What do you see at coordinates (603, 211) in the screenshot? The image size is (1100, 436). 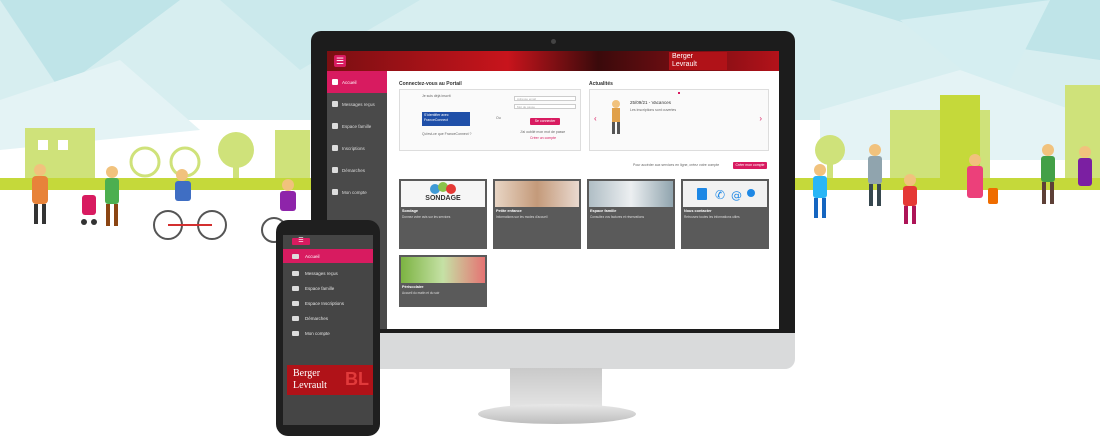 I see `tile-title: Espace famille` at bounding box center [603, 211].